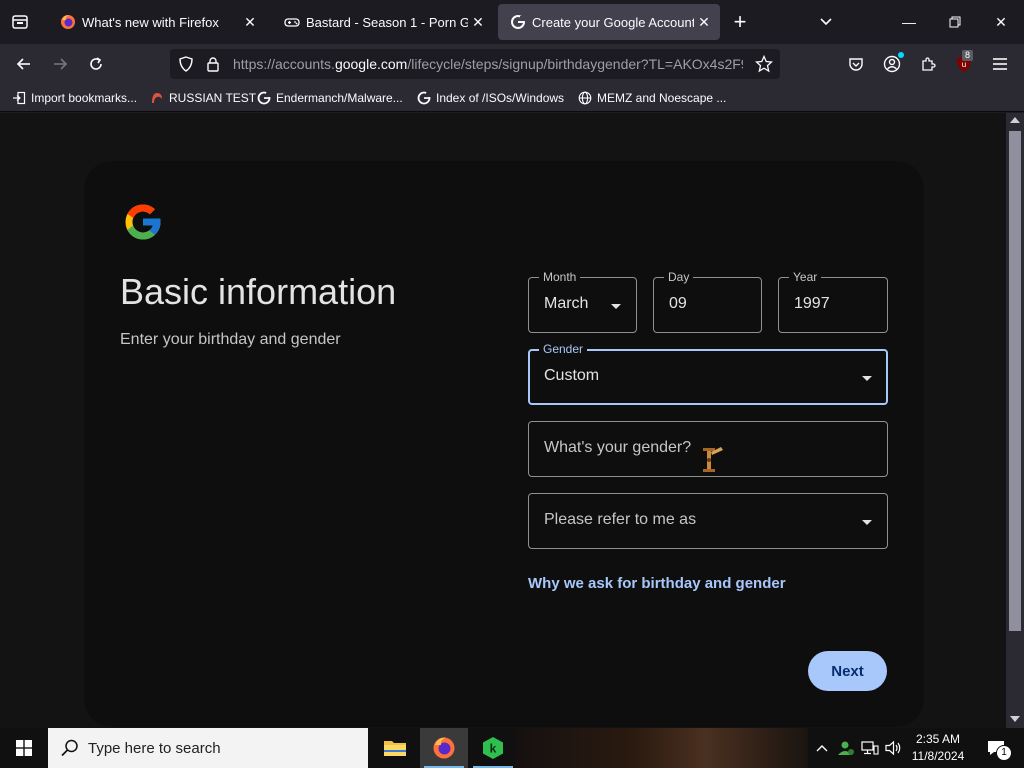  I want to click on back-arrow-icon, so click(23, 64).